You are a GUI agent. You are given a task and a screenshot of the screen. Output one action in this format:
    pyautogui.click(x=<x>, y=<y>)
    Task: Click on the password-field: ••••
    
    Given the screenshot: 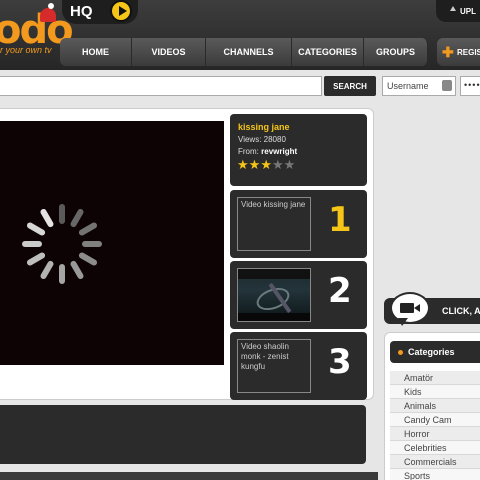 What is the action you would take?
    pyautogui.click(x=470, y=86)
    